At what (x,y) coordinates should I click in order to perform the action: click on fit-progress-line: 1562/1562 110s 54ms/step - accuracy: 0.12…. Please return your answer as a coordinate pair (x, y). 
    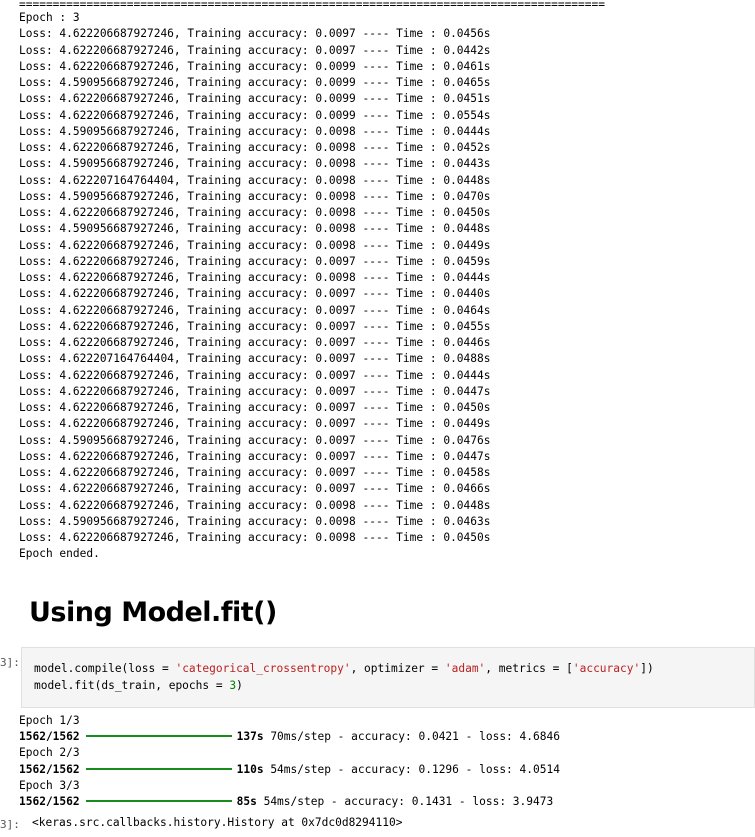
    Looking at the image, I should click on (384, 770).